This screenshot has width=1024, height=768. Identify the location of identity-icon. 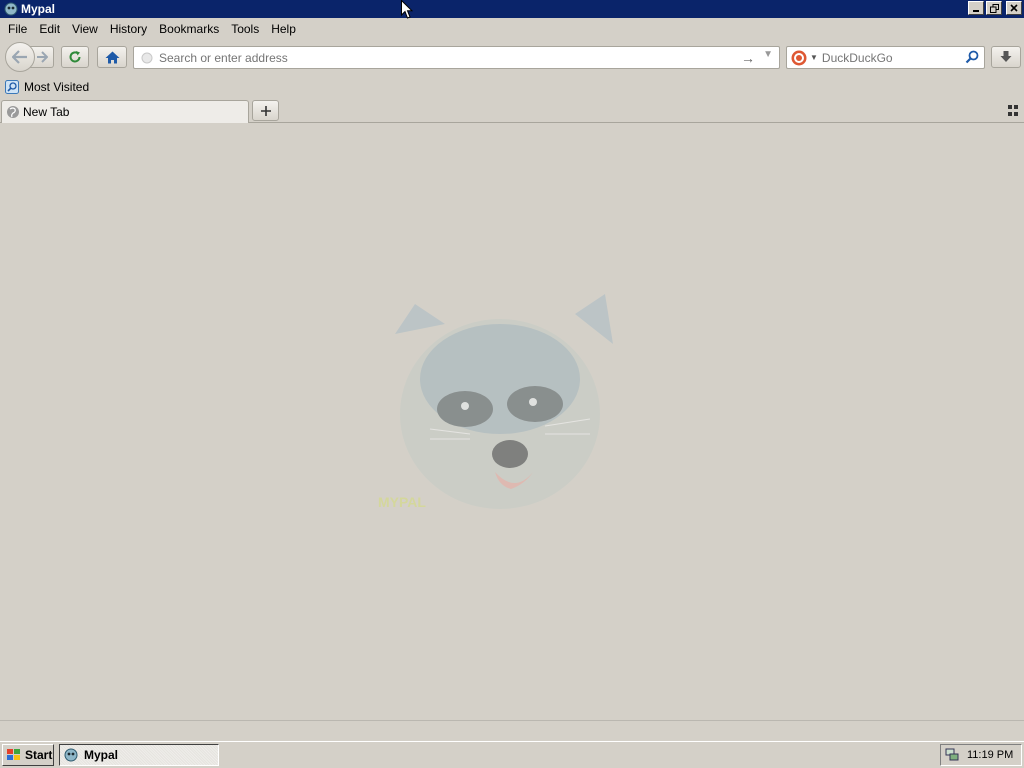
(147, 57).